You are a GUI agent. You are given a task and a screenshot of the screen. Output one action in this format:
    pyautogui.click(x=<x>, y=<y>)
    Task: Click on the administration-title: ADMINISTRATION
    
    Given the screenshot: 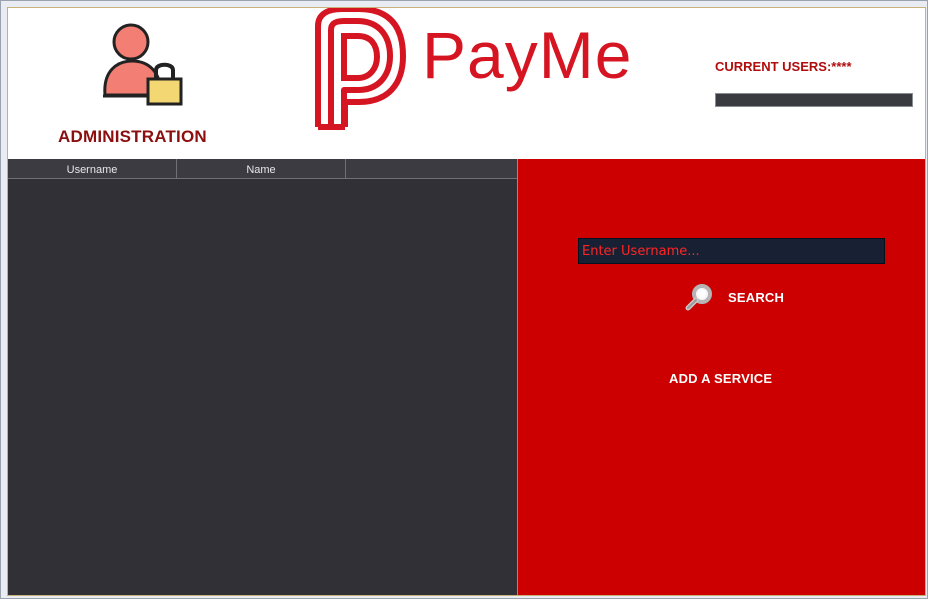 What is the action you would take?
    pyautogui.click(x=132, y=136)
    